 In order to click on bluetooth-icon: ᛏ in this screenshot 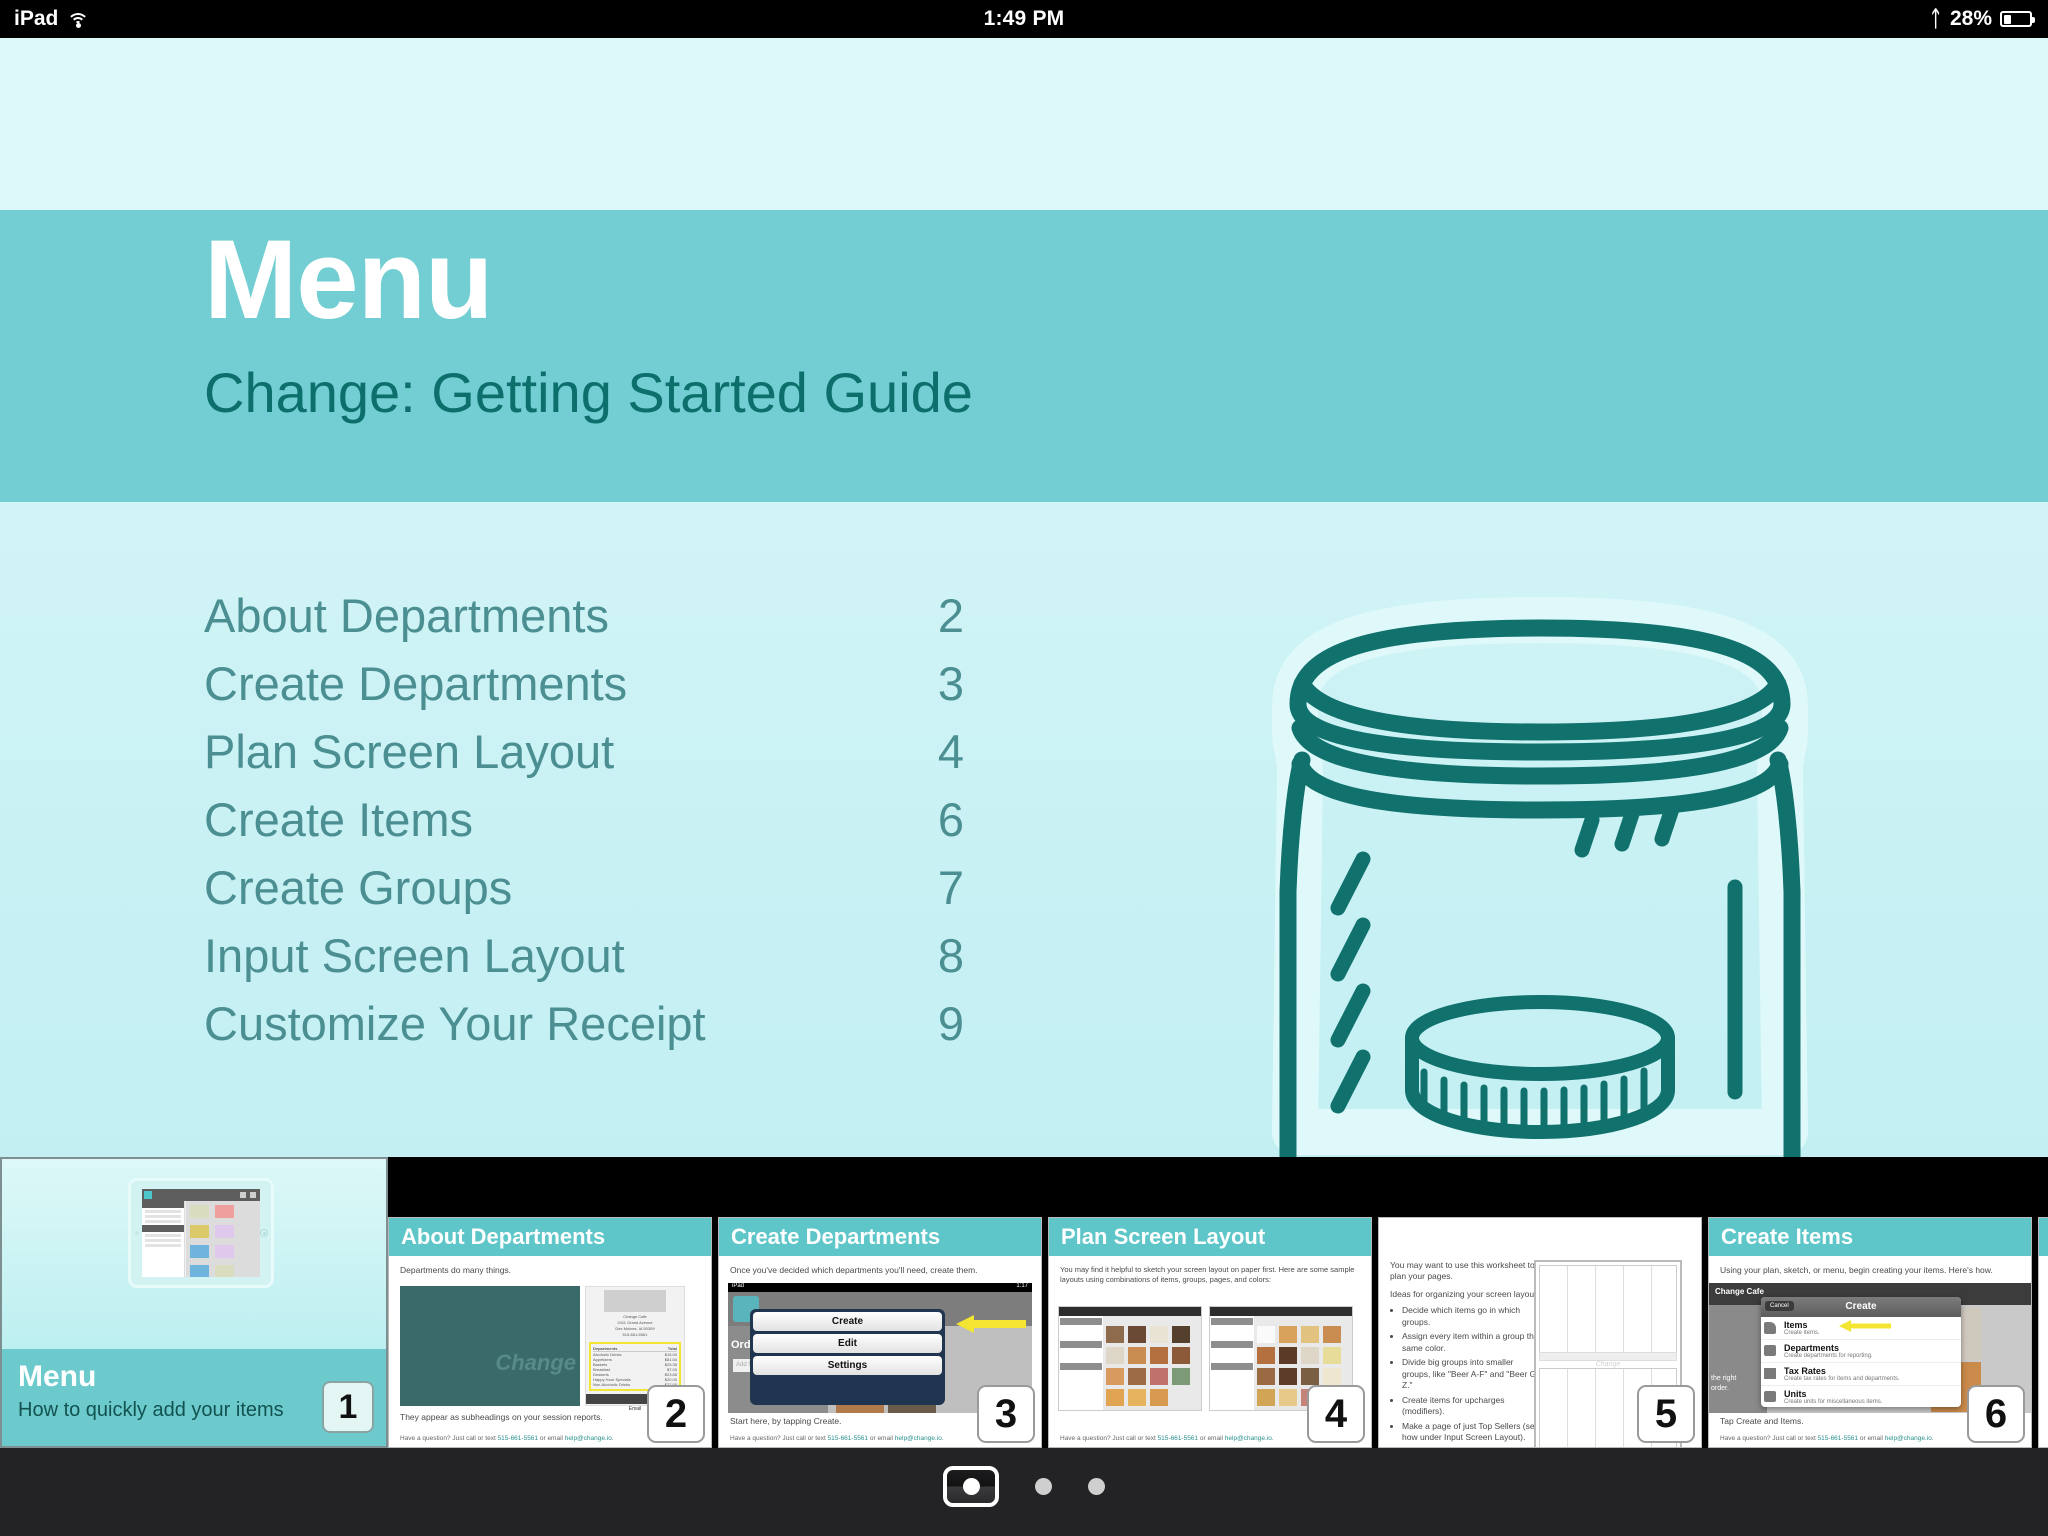, I will do `click(1935, 18)`.